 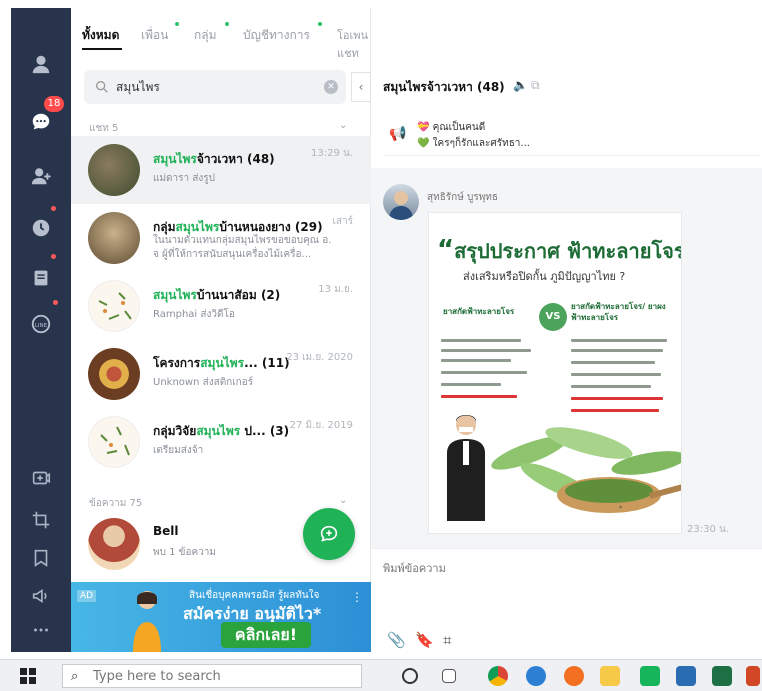 I want to click on add-friend-icon, so click(x=41, y=176).